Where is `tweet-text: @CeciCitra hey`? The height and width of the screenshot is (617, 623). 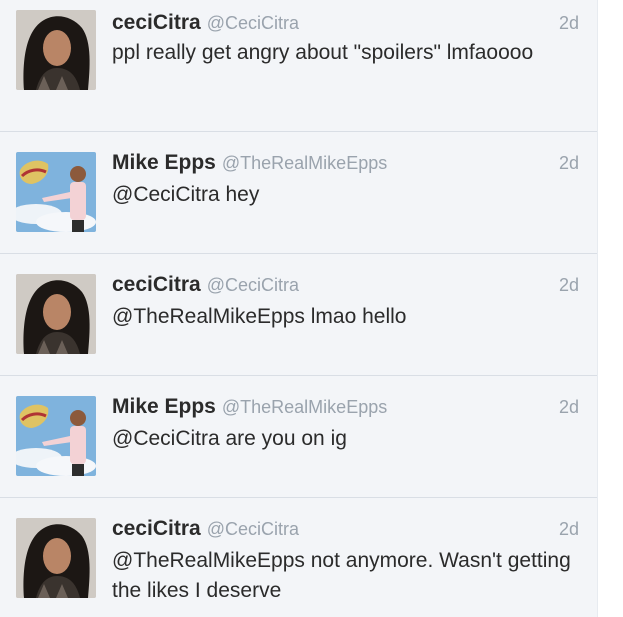
tweet-text: @CeciCitra hey is located at coordinates (186, 194).